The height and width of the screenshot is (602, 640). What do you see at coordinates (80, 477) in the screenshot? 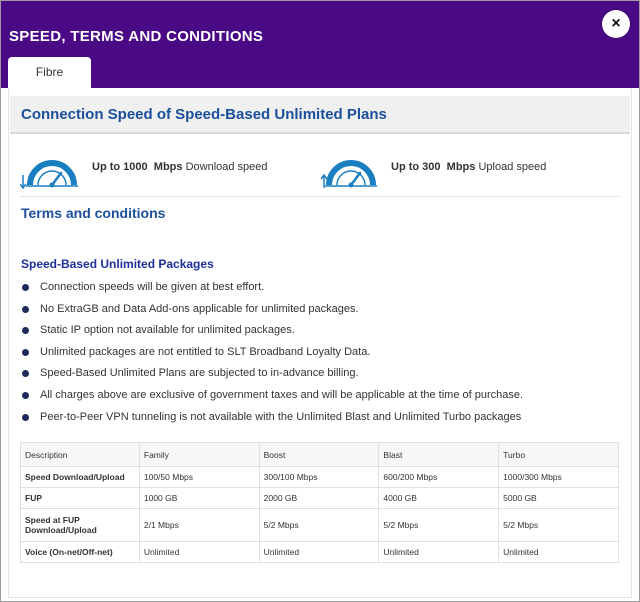
I see `row-label: Speed Download/Upload` at bounding box center [80, 477].